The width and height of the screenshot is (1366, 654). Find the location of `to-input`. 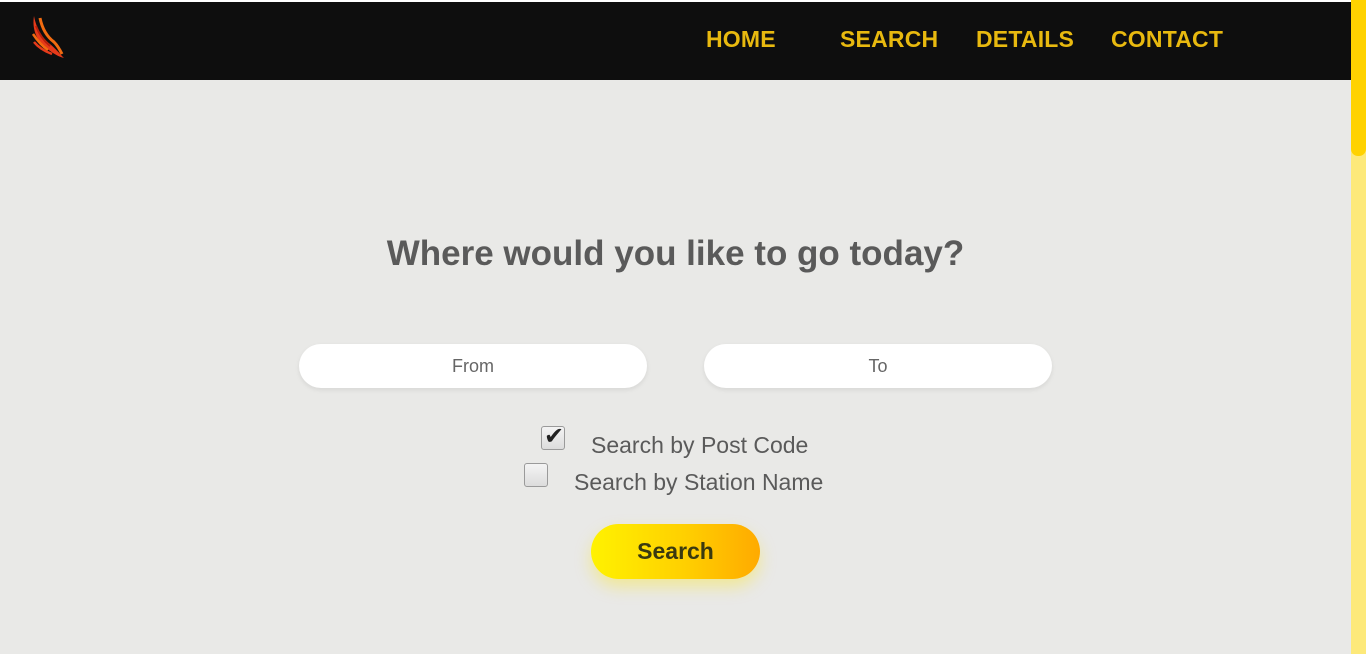

to-input is located at coordinates (878, 366).